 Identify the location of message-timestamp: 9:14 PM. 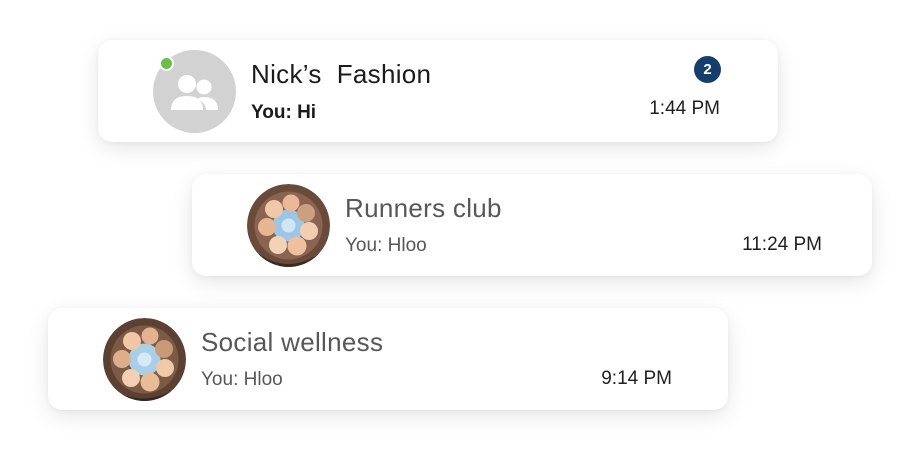
(636, 378).